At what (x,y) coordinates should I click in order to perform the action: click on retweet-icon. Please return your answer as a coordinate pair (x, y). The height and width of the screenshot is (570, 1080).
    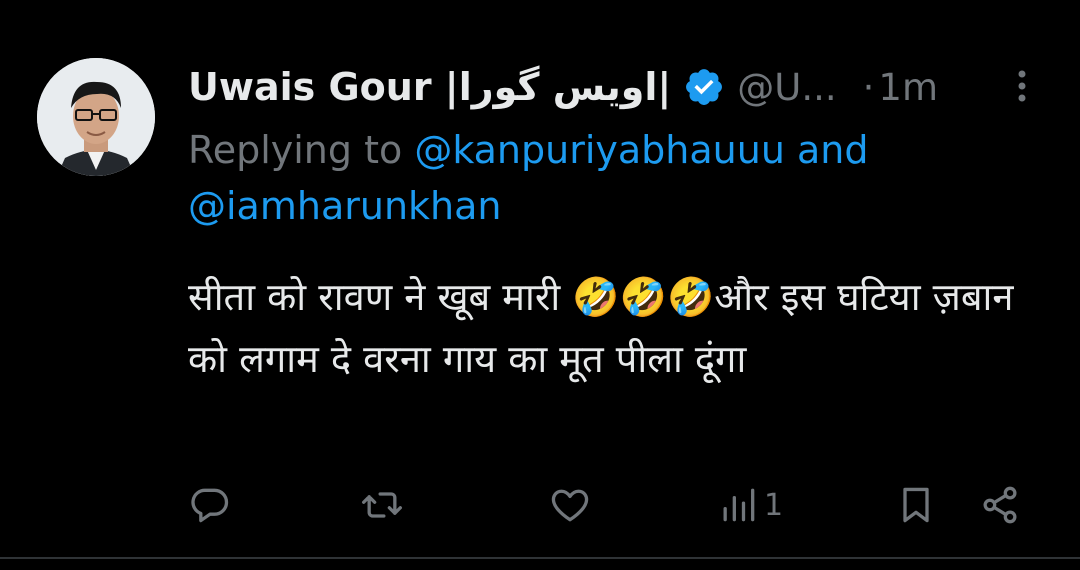
    Looking at the image, I should click on (382, 505).